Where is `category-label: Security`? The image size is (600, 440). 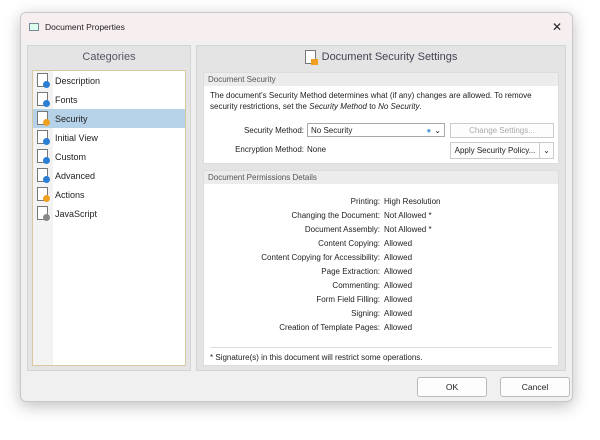 category-label: Security is located at coordinates (71, 118).